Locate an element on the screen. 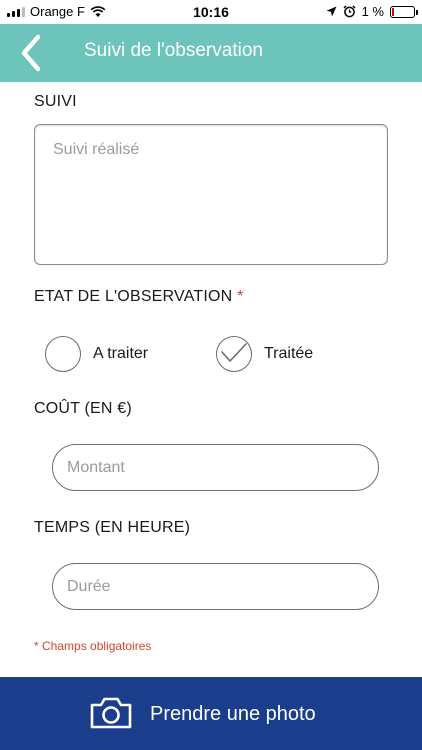 The image size is (422, 750). etat-label: ETAT DE L'OBSERVATION * is located at coordinates (139, 297).